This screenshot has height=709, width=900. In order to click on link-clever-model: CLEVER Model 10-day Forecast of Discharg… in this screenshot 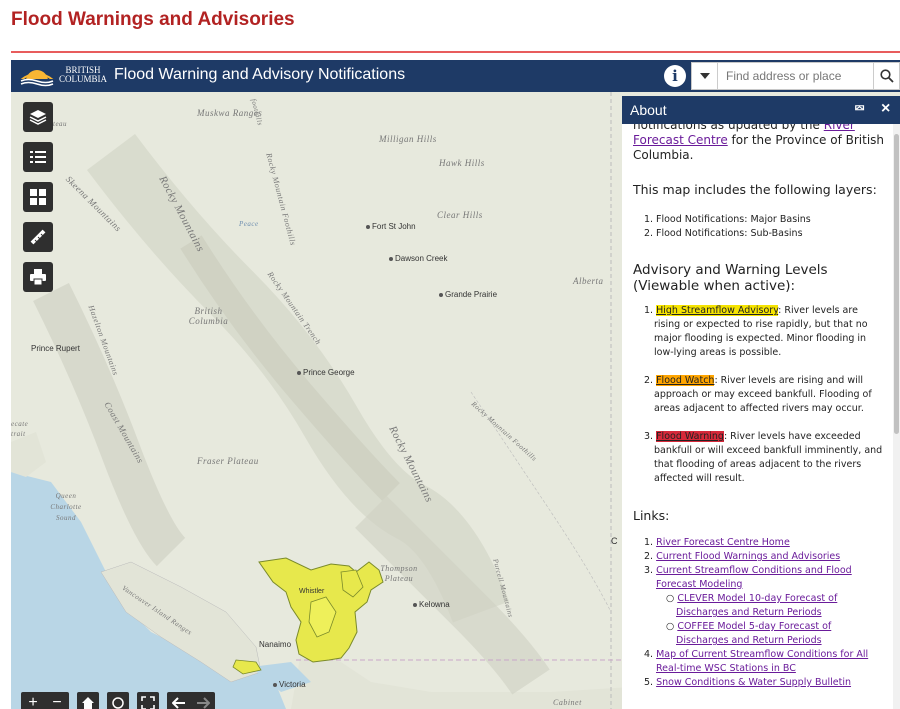, I will do `click(756, 605)`.